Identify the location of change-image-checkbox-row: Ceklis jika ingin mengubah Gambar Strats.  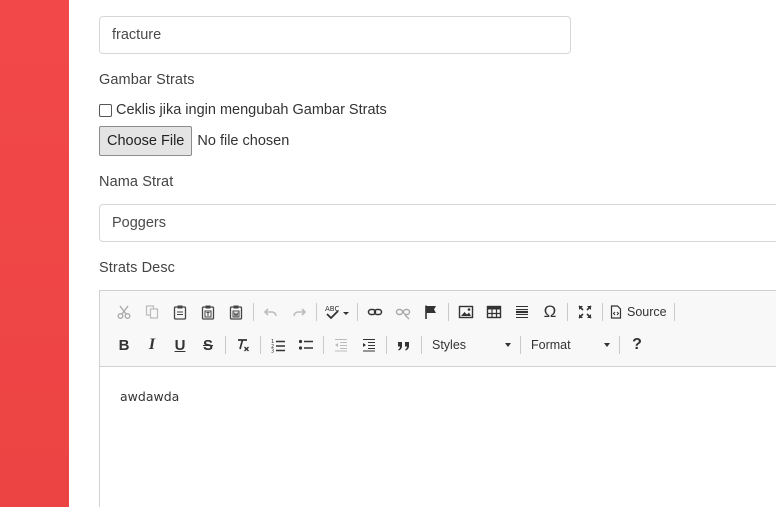
(243, 110).